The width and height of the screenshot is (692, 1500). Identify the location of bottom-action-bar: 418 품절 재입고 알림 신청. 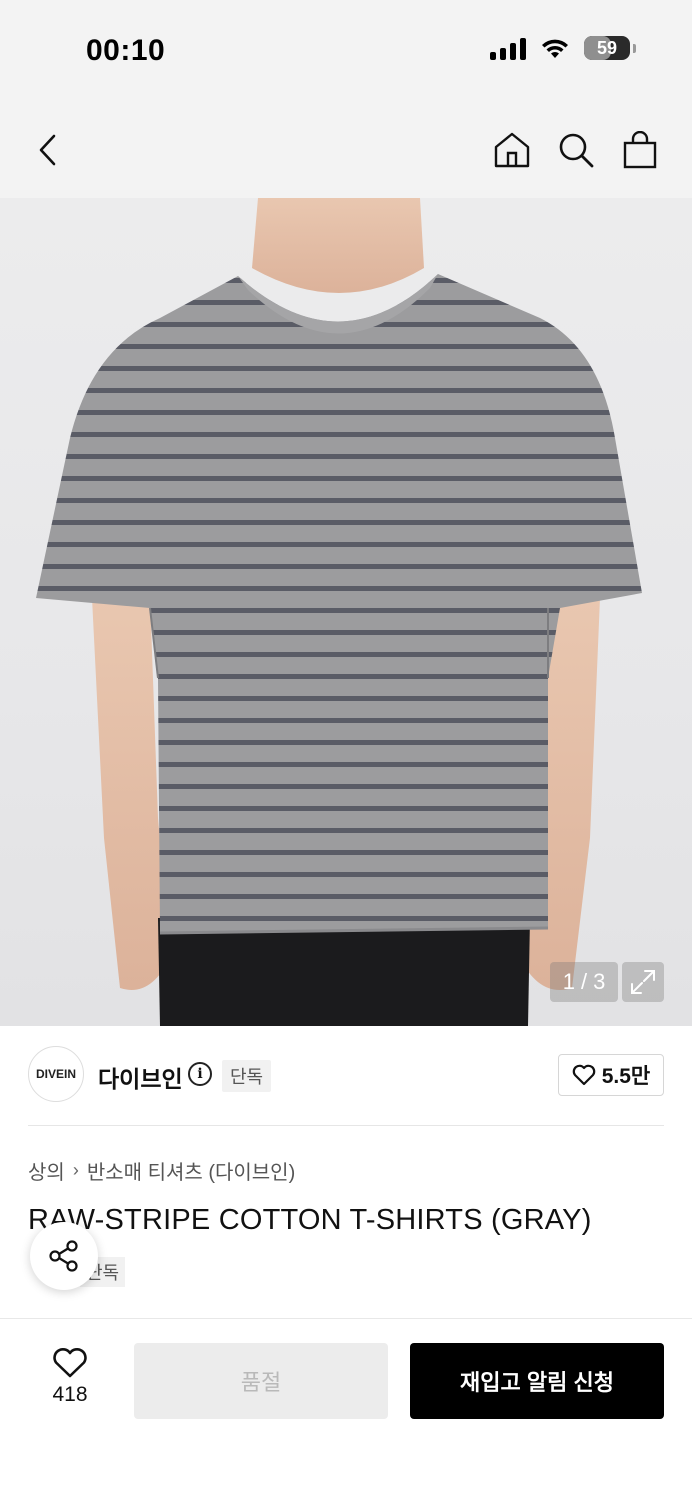
(346, 1409).